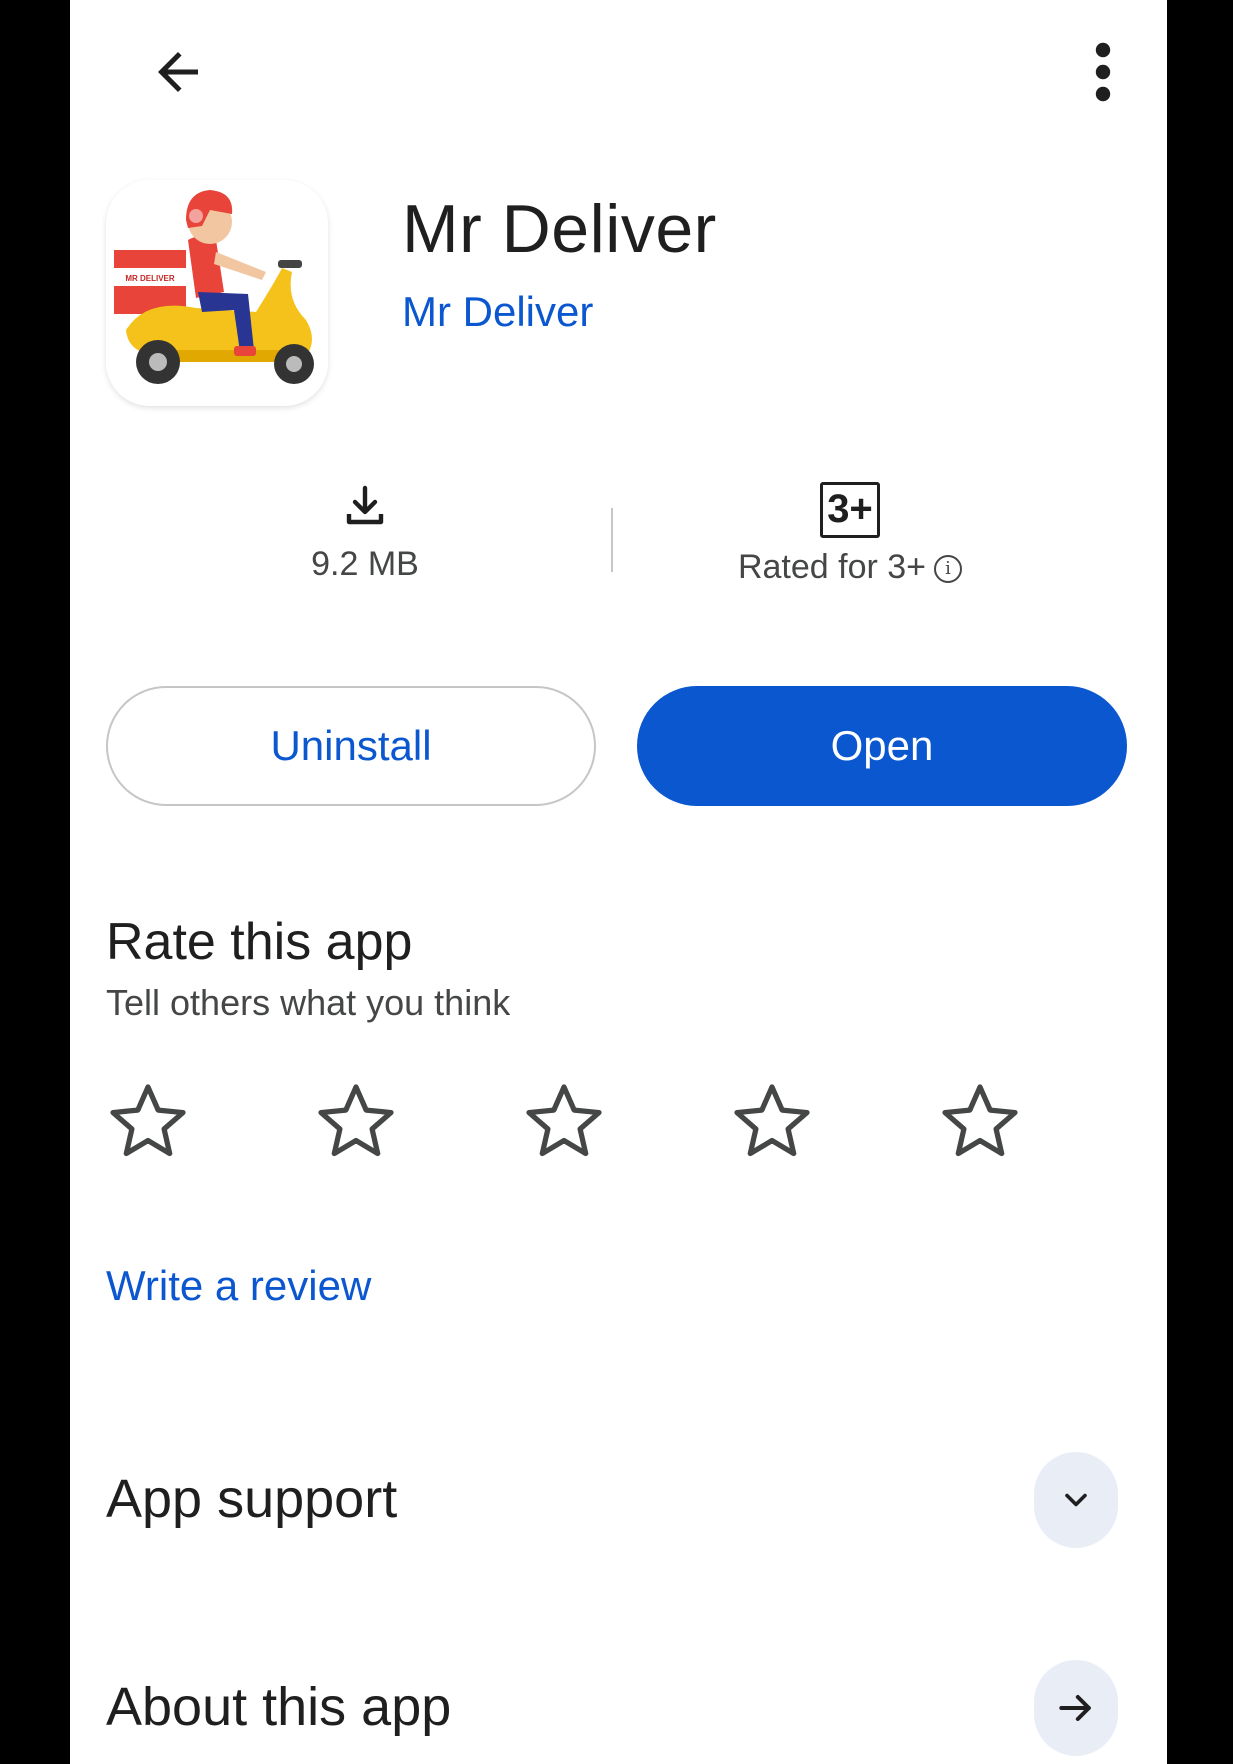 This screenshot has width=1233, height=1764. I want to click on app-title: Mr Deliver, so click(559, 229).